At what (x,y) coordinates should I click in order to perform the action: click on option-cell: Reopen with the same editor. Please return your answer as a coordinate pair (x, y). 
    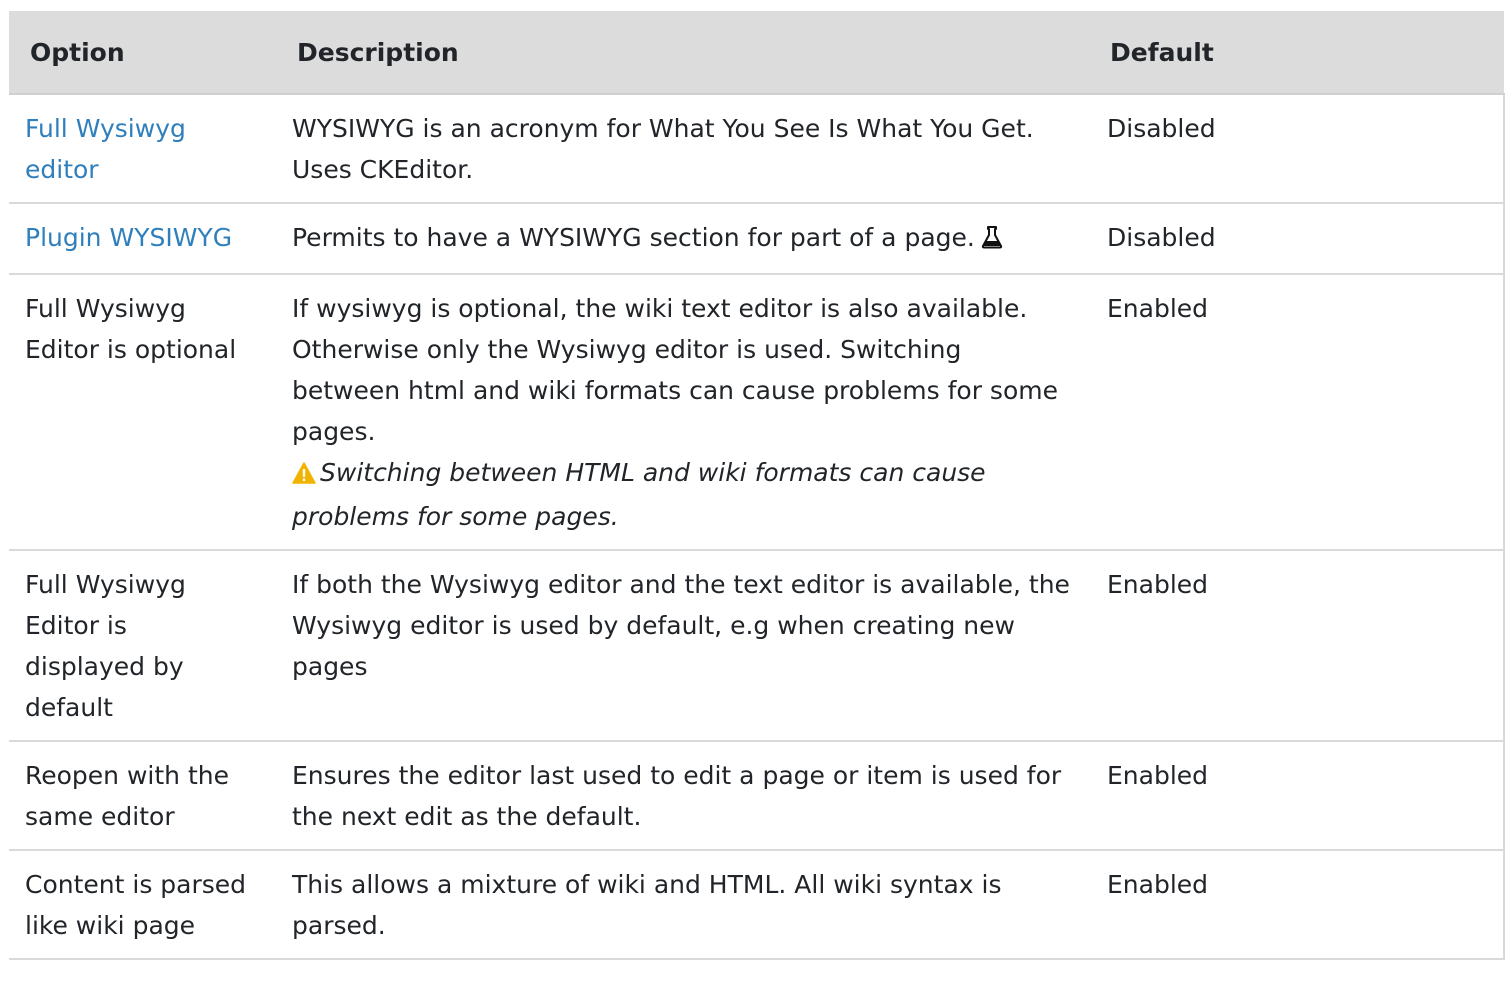
    Looking at the image, I should click on (142, 796).